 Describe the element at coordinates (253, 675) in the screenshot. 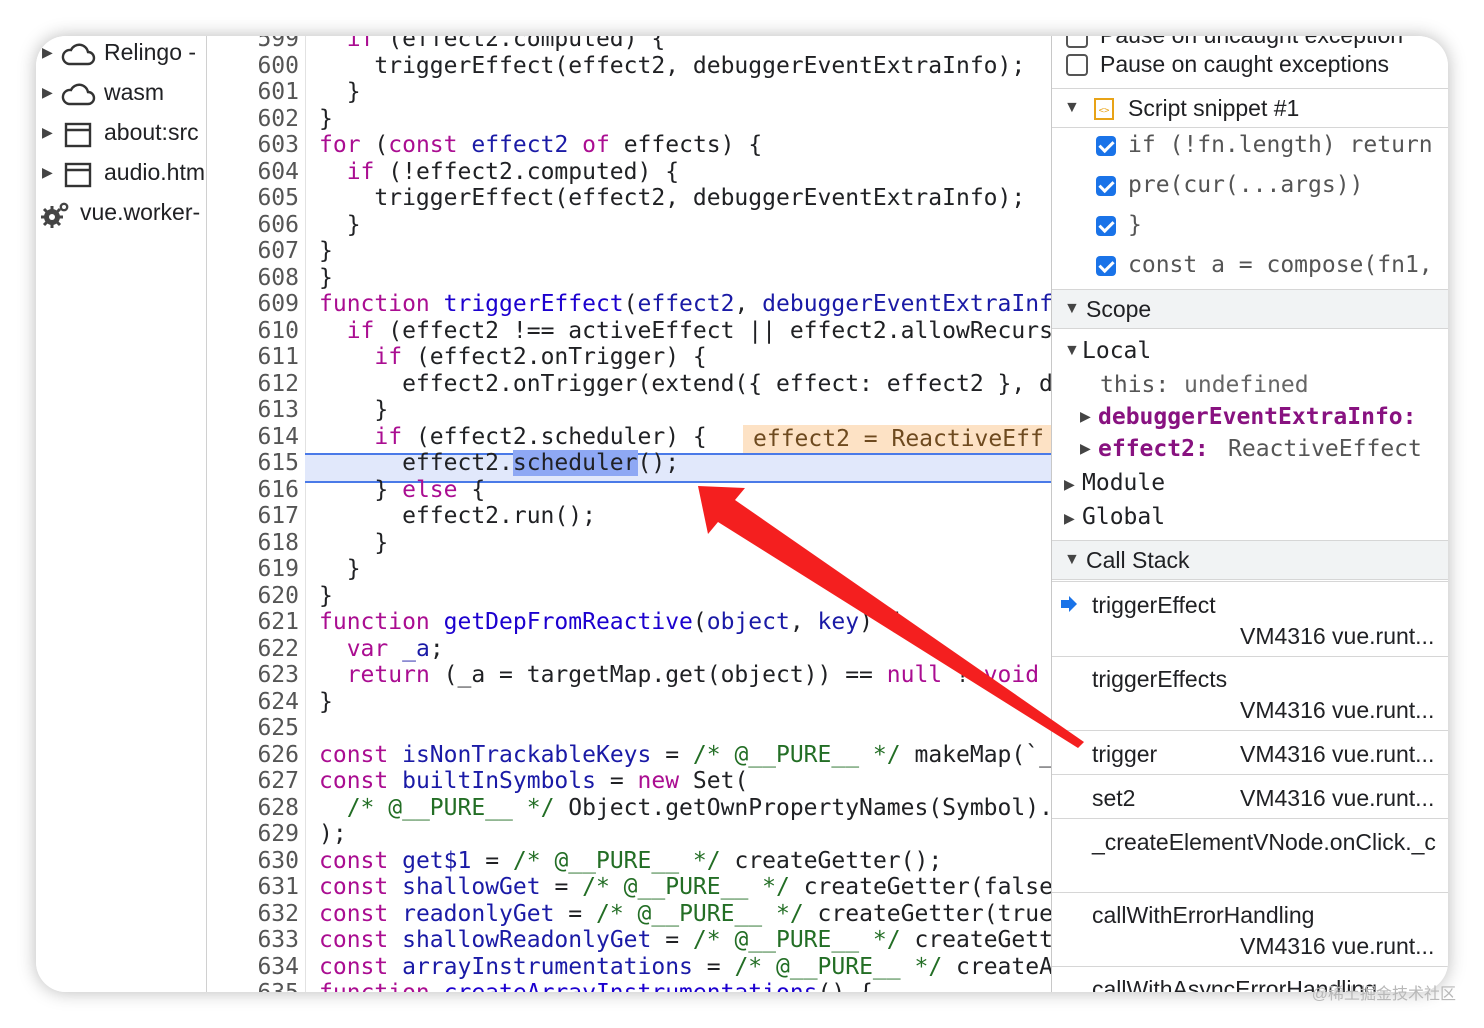

I see `line-number: 623` at that location.